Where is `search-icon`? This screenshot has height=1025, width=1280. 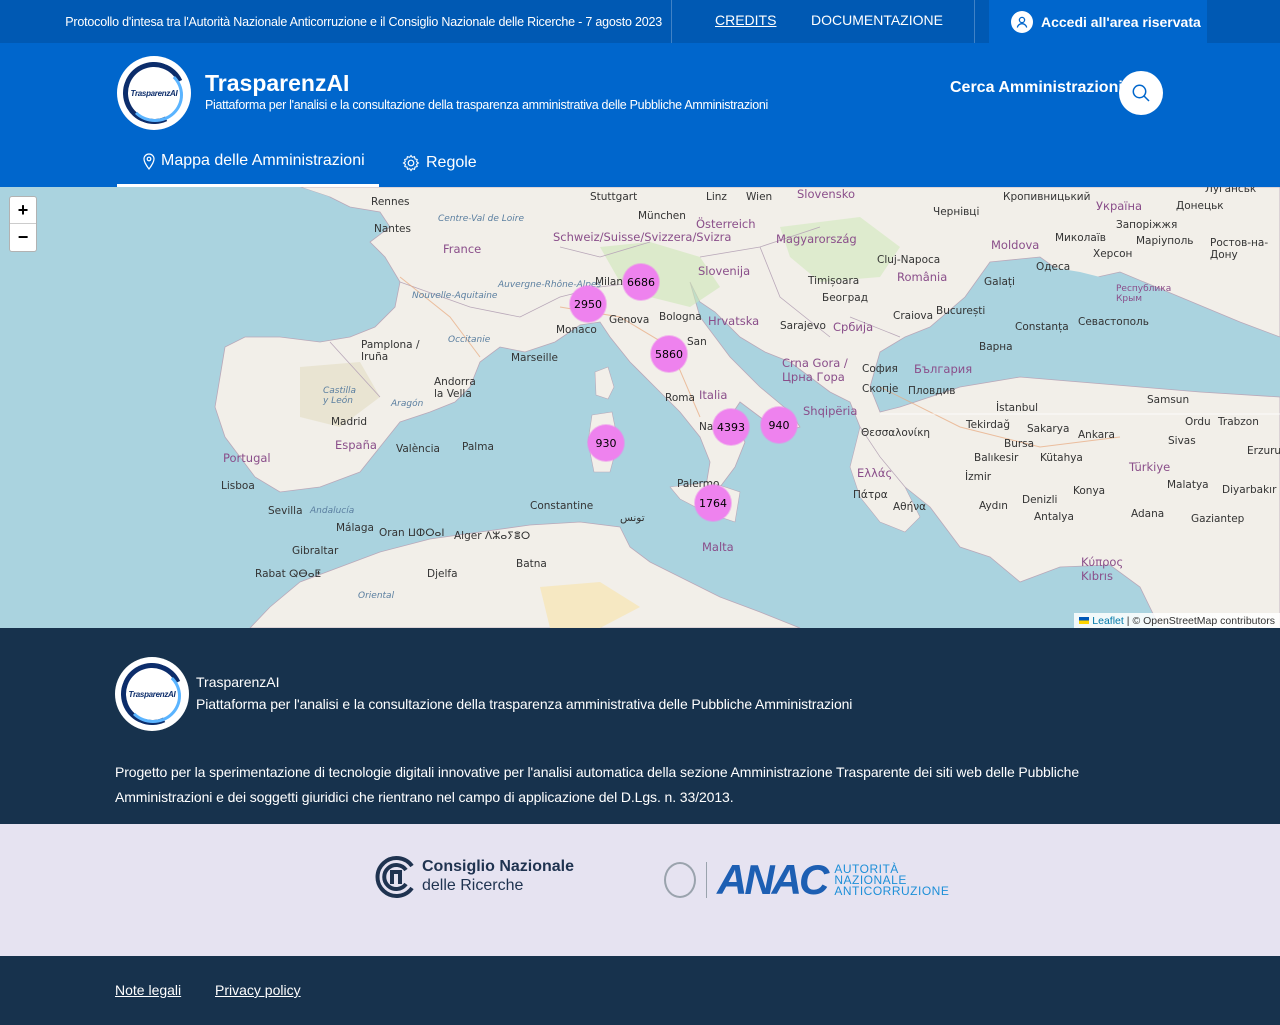 search-icon is located at coordinates (1141, 93).